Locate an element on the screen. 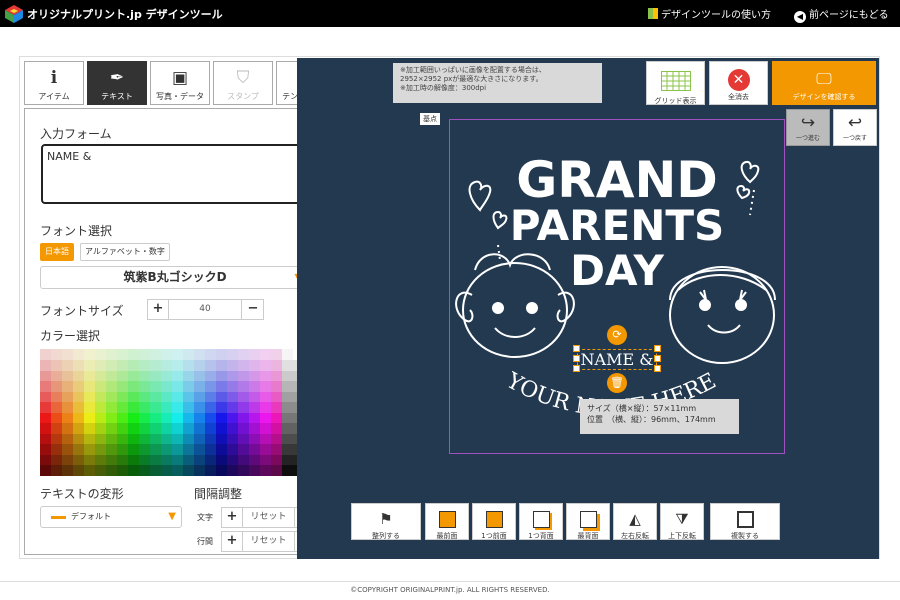 The width and height of the screenshot is (900, 600). selected-text-object: NAME & is located at coordinates (617, 359).